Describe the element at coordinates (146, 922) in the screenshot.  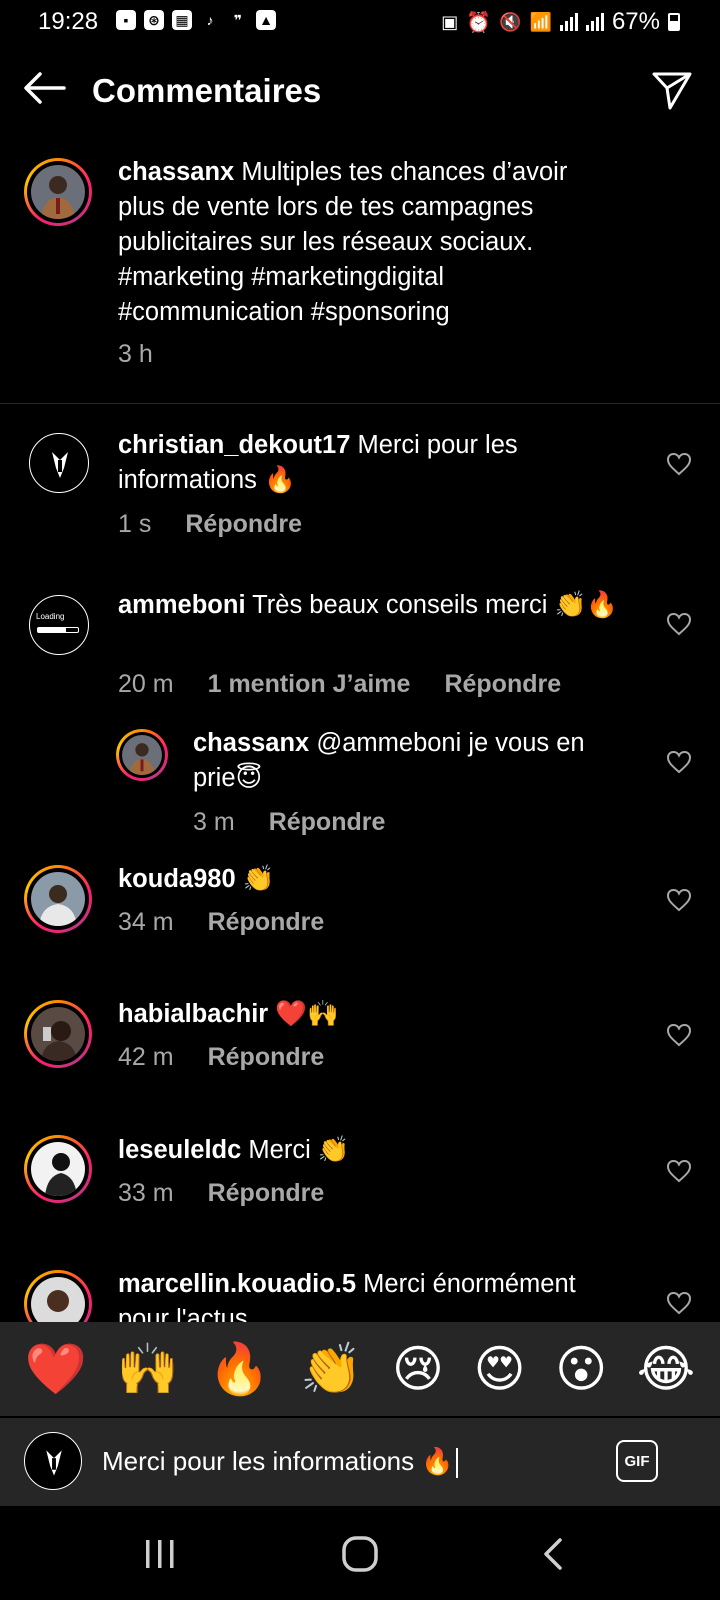
I see `comment-time: 34 m` at that location.